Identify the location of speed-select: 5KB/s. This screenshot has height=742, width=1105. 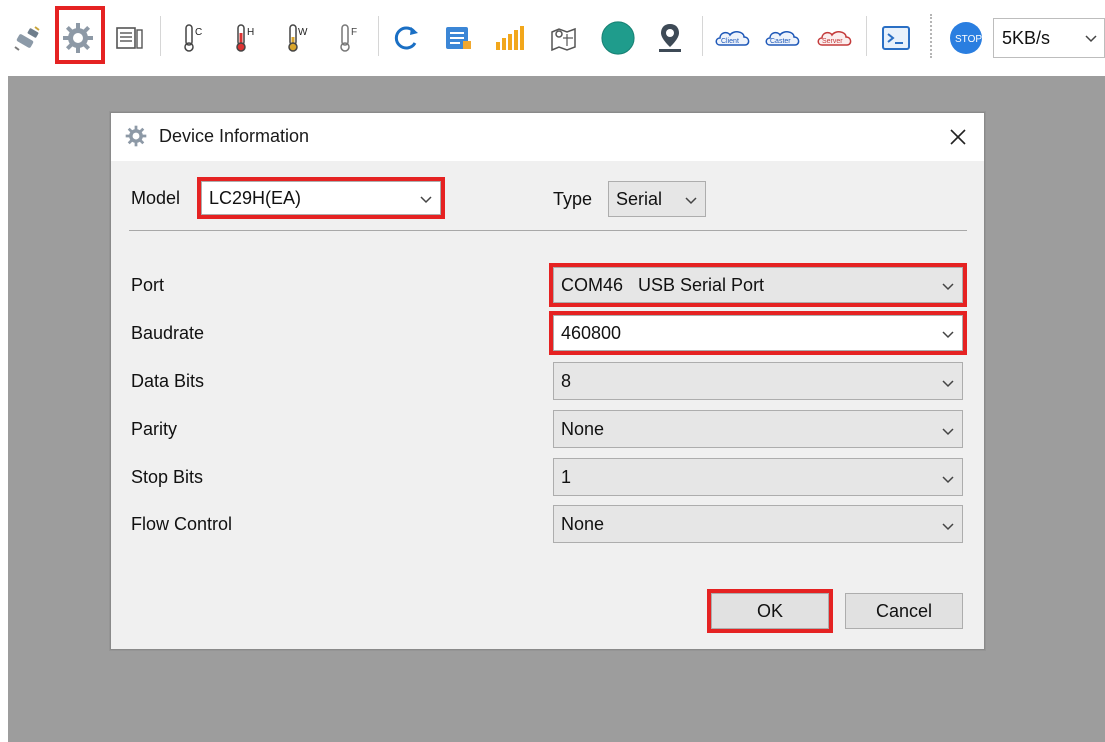
(1049, 38).